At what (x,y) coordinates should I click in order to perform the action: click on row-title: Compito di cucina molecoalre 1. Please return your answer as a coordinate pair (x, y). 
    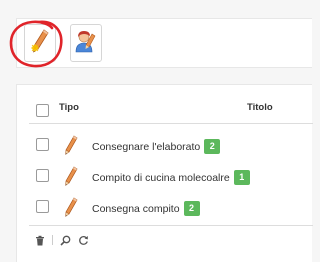
    Looking at the image, I should click on (171, 177).